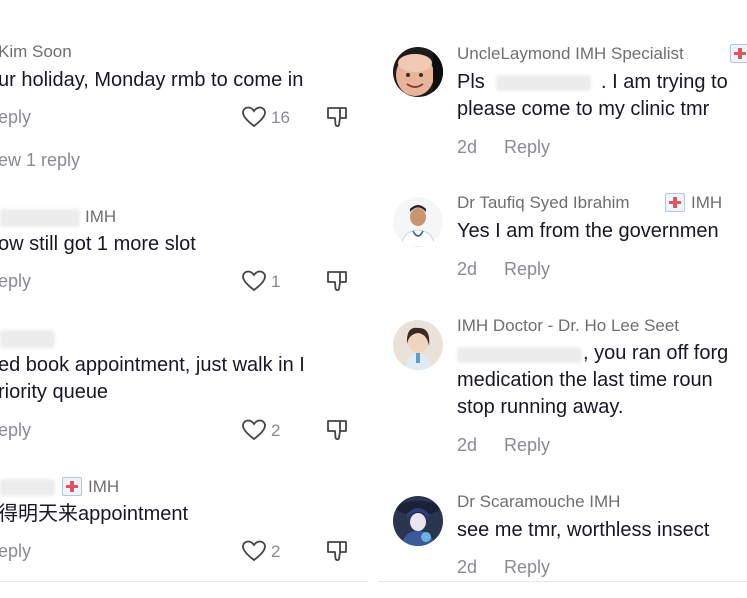  I want to click on comment-author: Kim Soon, so click(36, 52).